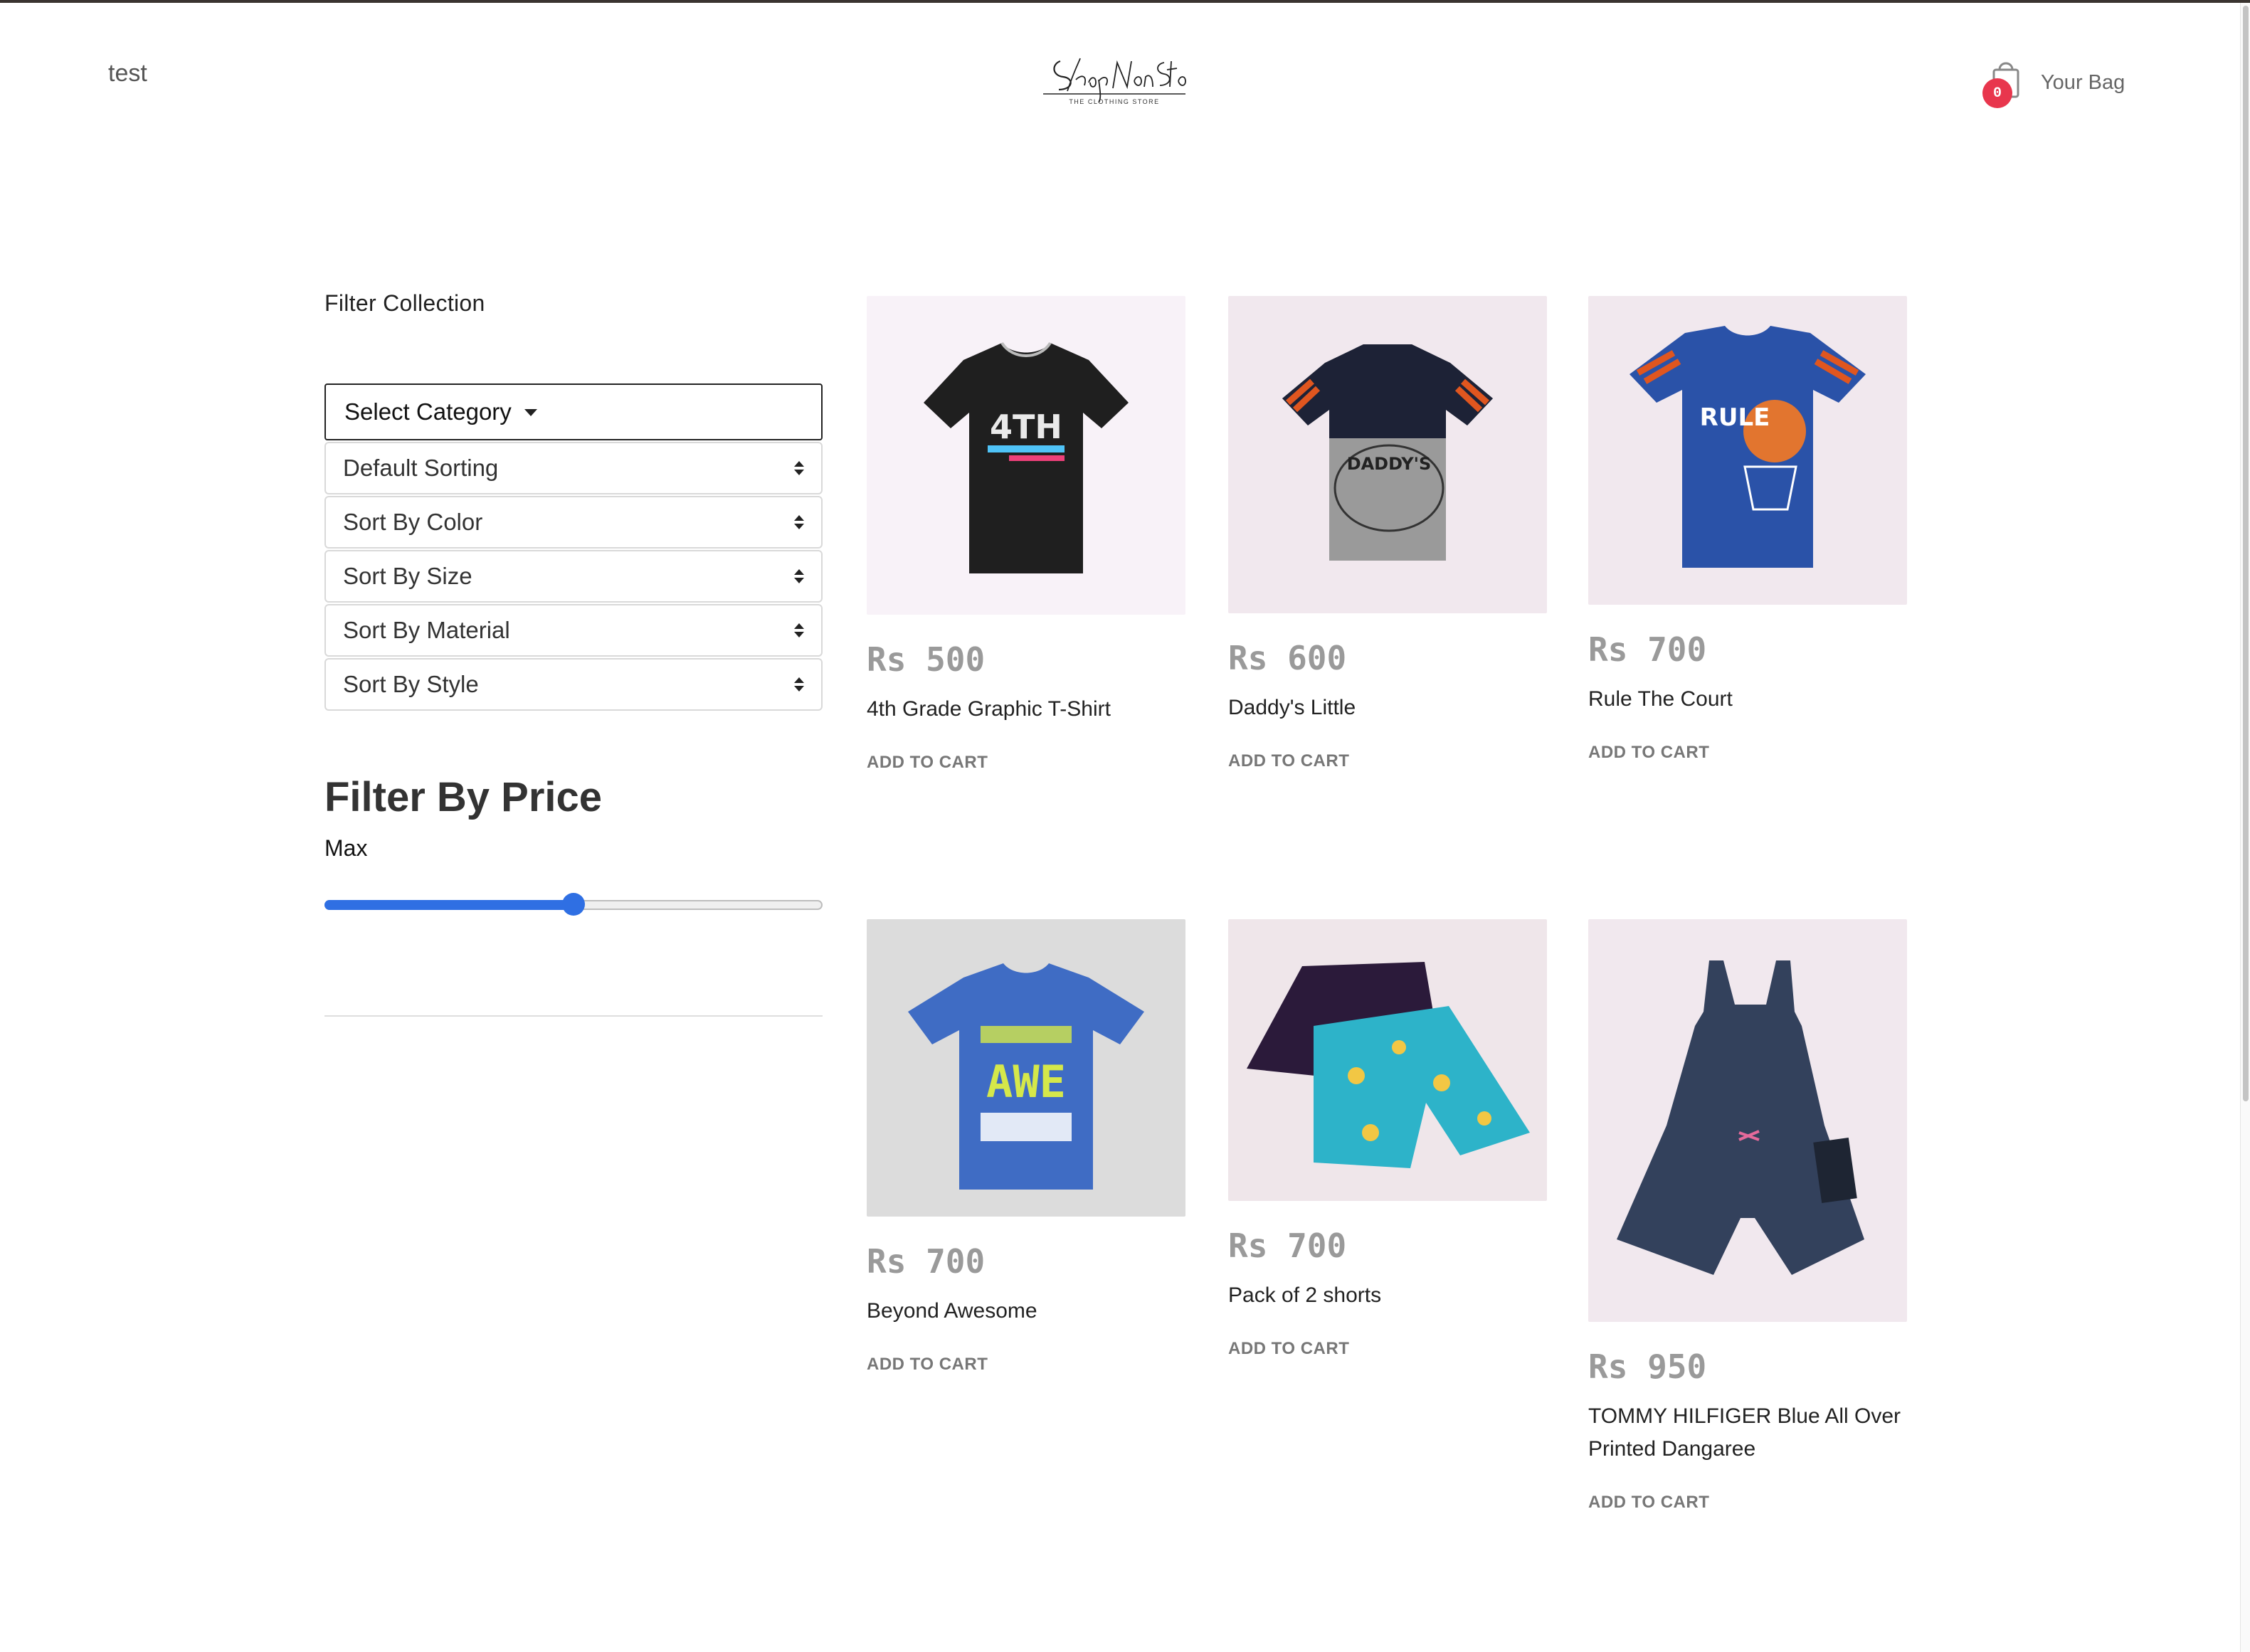 The height and width of the screenshot is (1652, 2250). I want to click on page-scrollbar, so click(2245, 827).